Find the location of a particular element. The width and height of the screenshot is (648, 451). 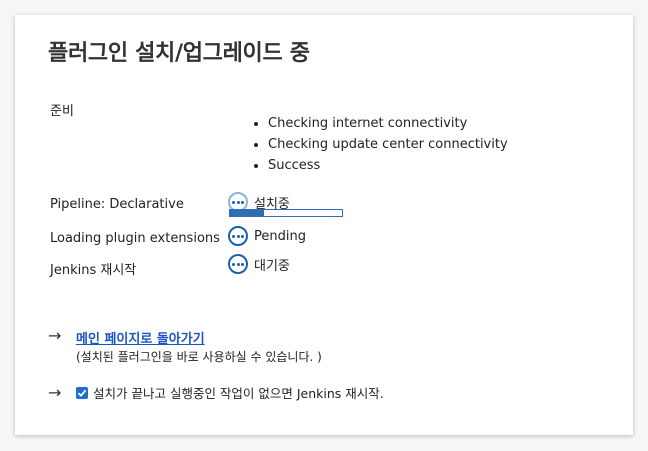

plugin-status: 대기중 is located at coordinates (259, 264).